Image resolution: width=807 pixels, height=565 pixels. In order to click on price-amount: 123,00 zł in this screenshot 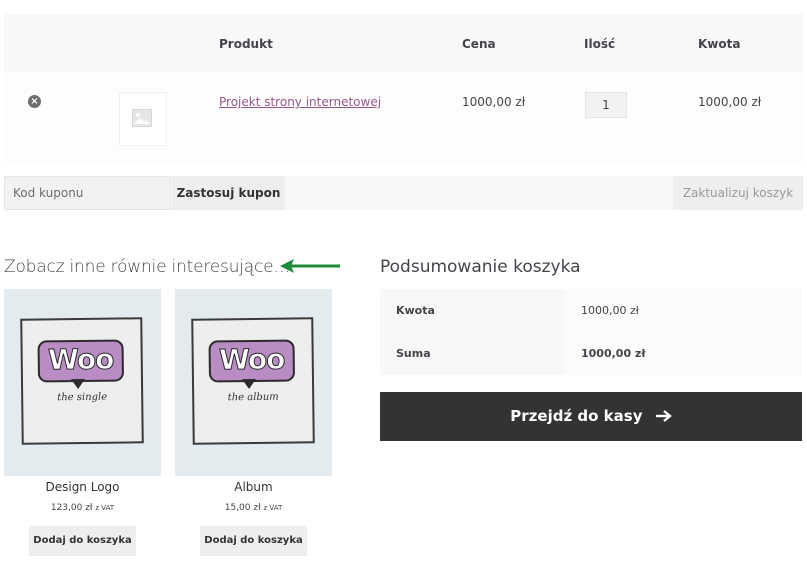, I will do `click(71, 508)`.